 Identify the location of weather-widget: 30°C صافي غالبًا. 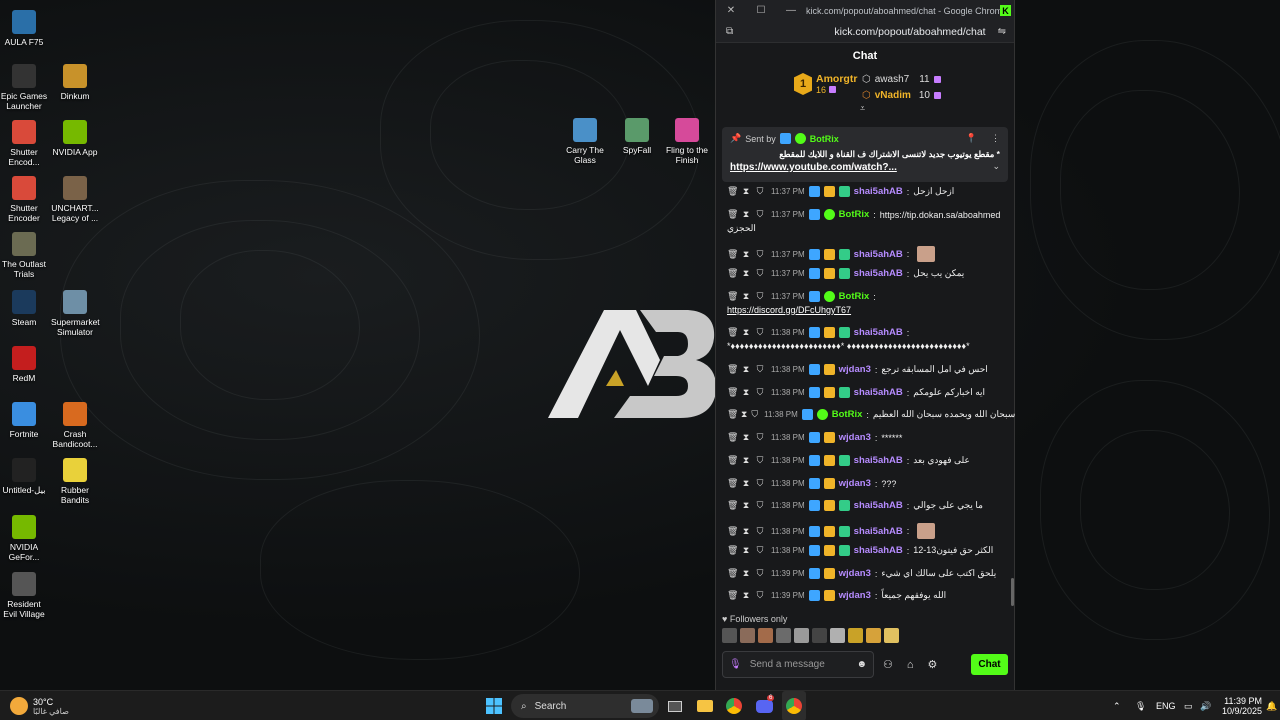
(39, 705).